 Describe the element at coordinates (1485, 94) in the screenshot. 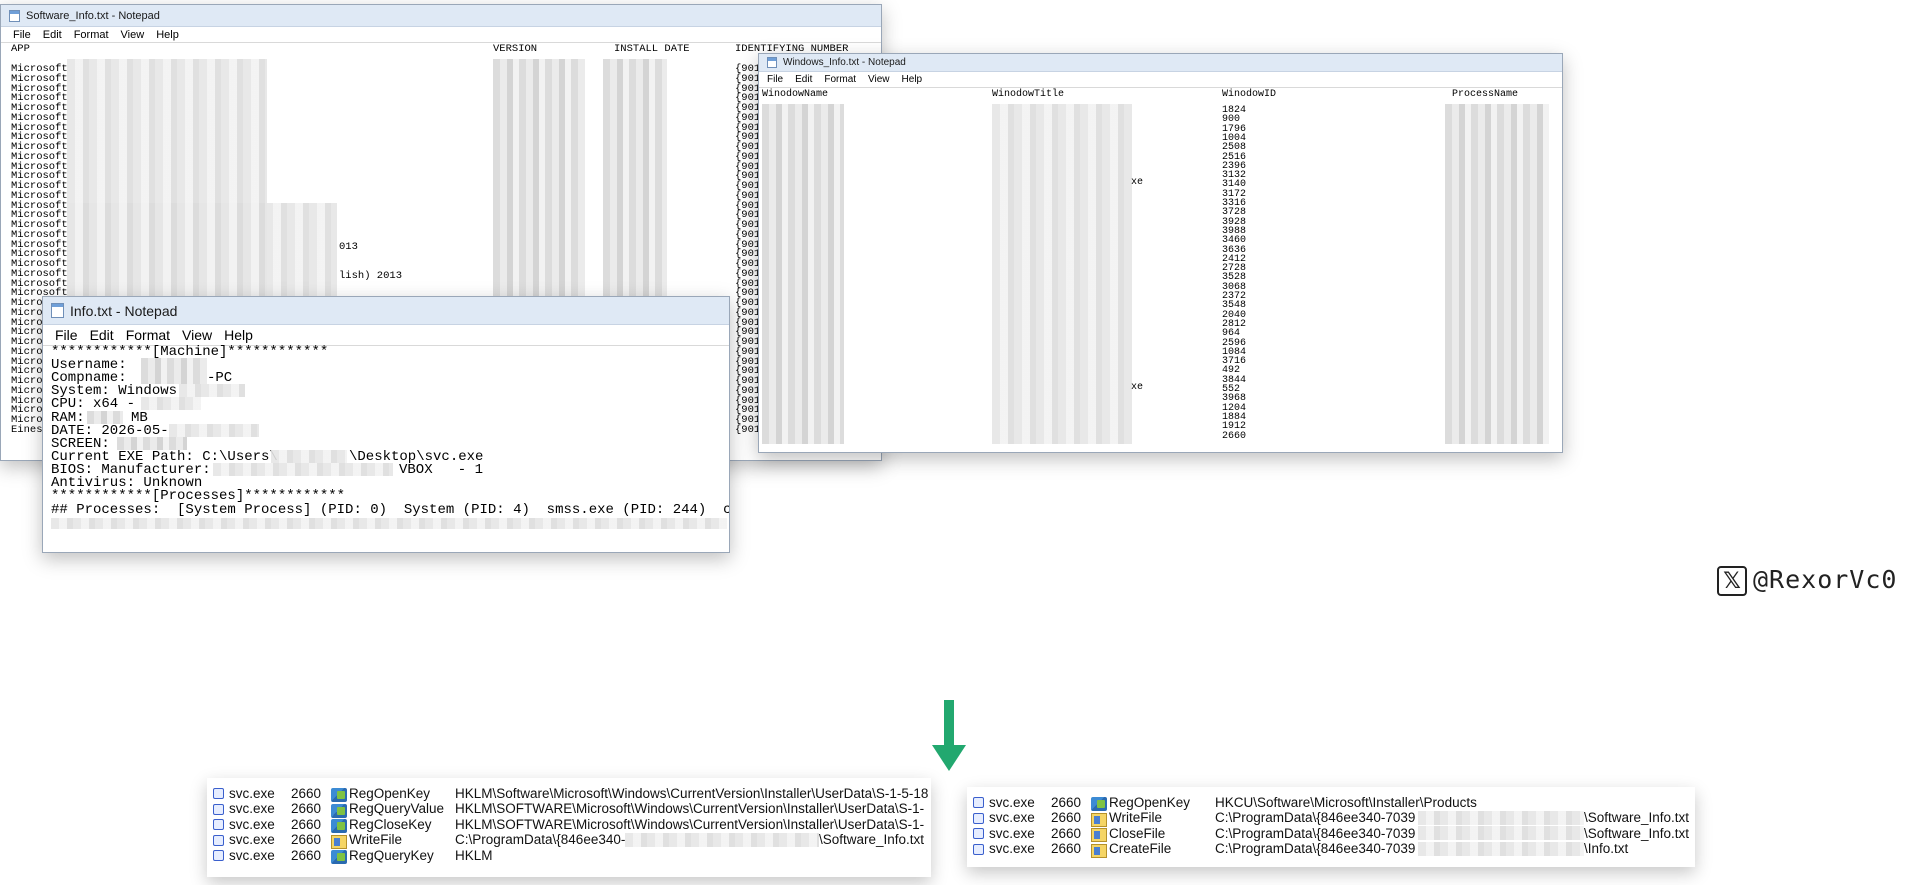

I see `header-process-name: ProcessName` at that location.